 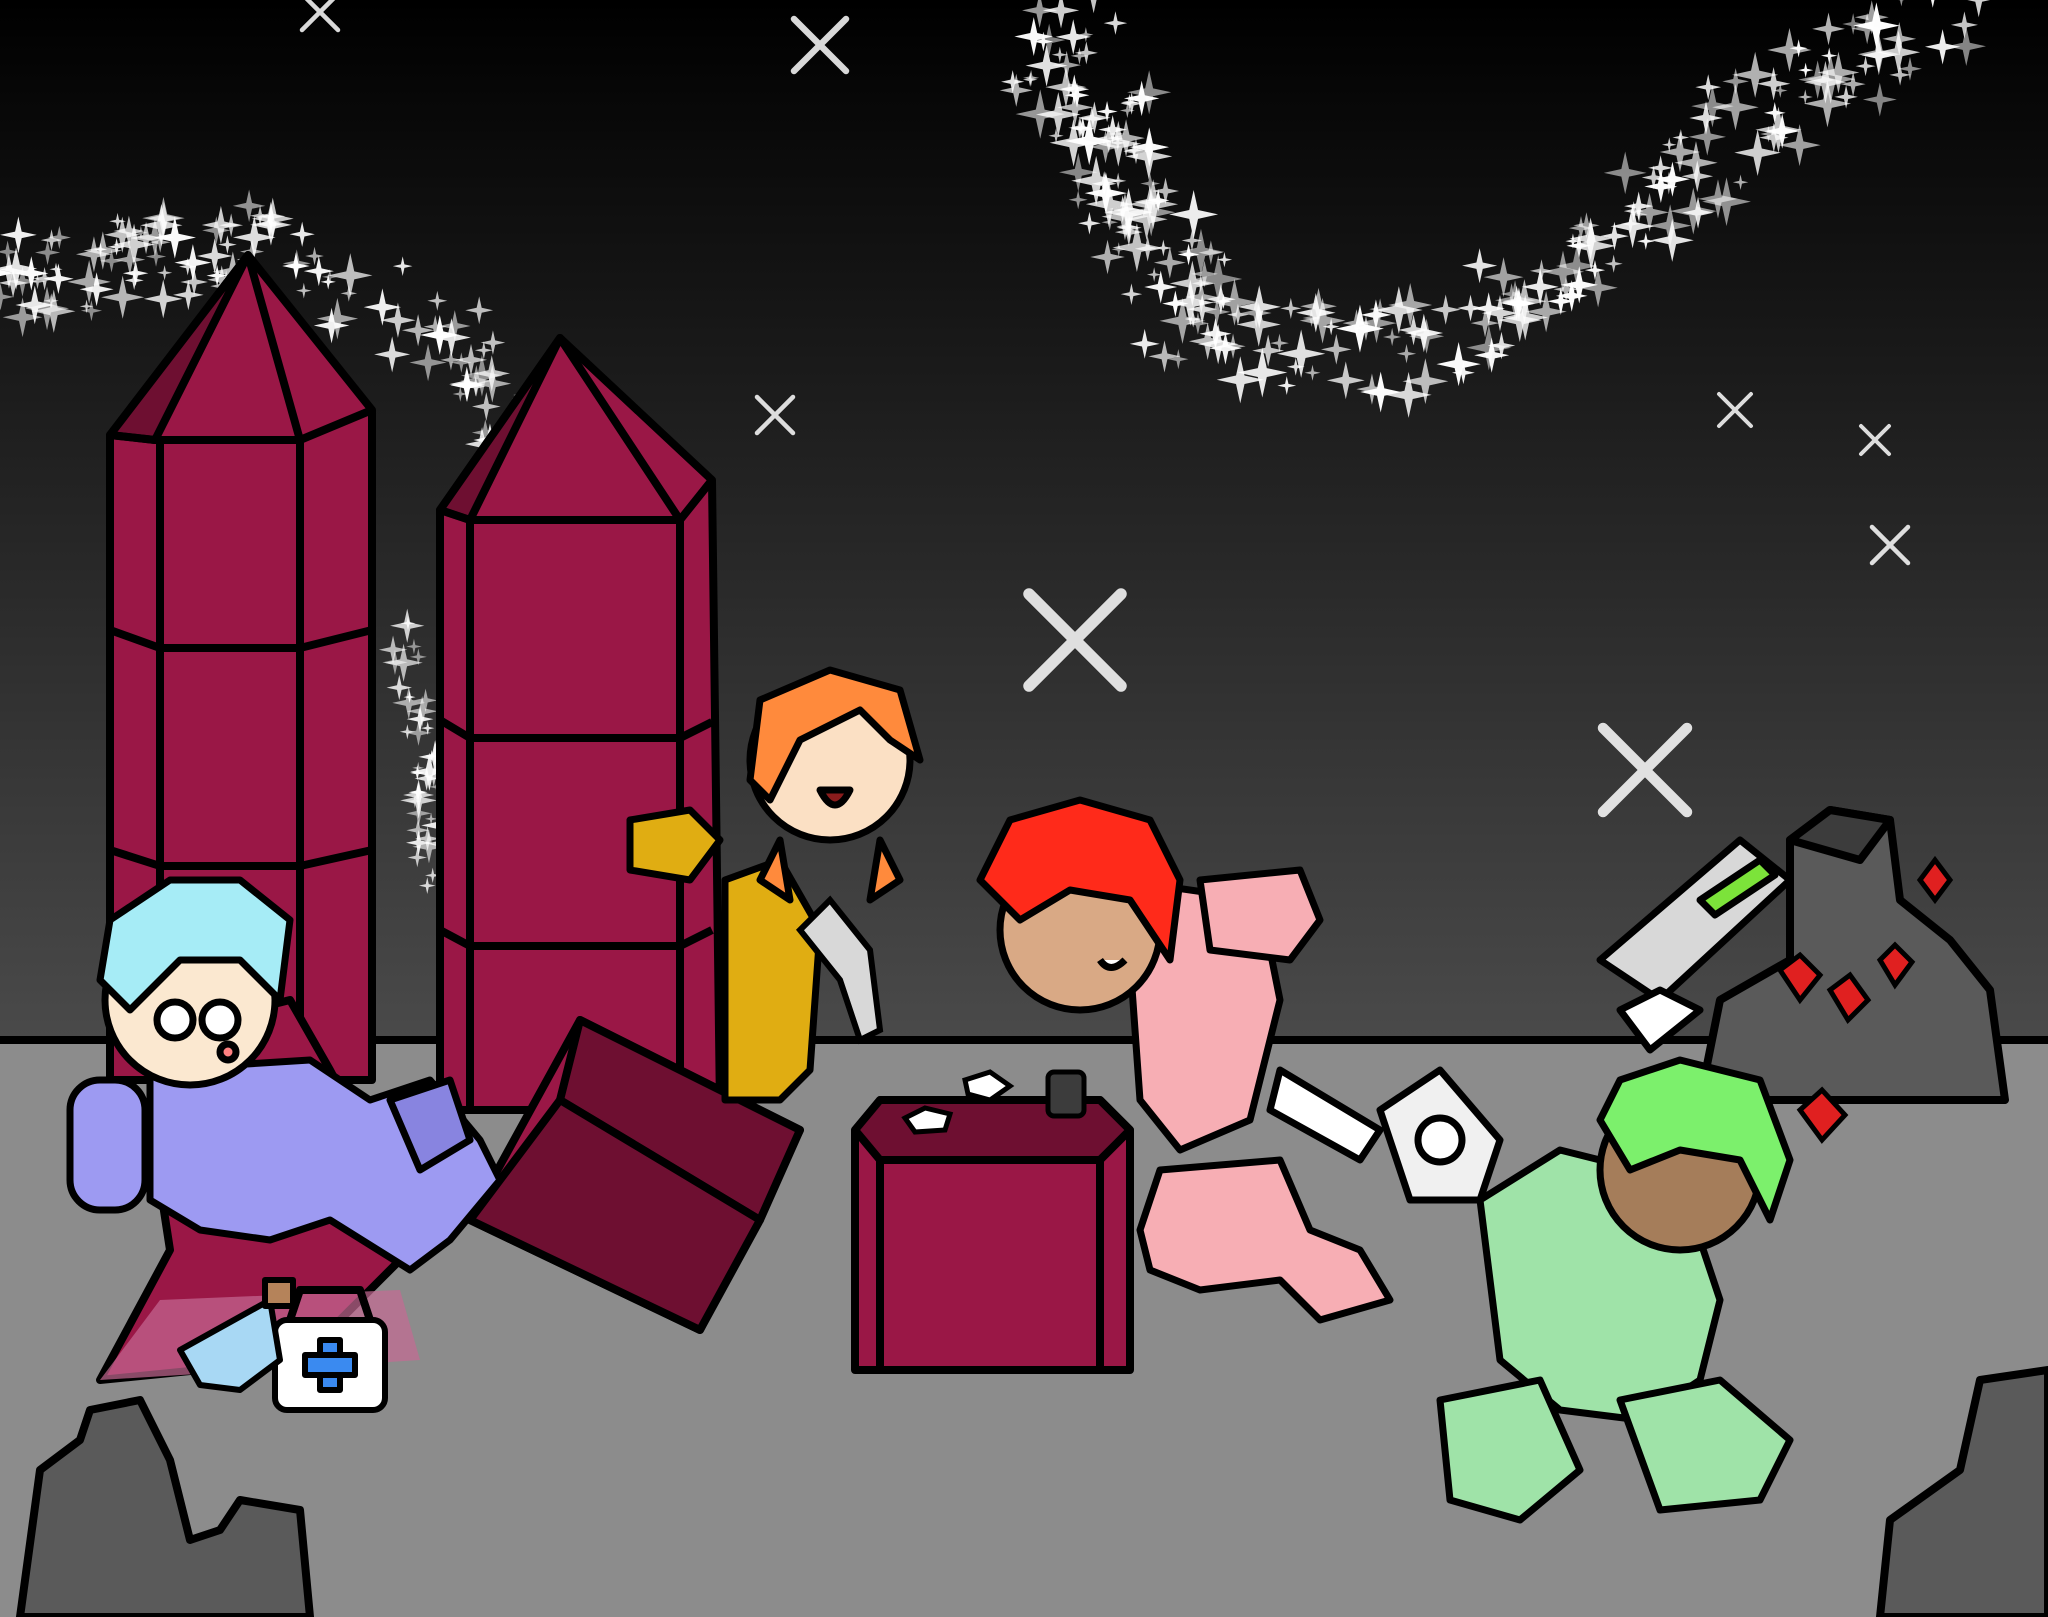 I want to click on crystal-pillar-right, so click(x=580, y=724).